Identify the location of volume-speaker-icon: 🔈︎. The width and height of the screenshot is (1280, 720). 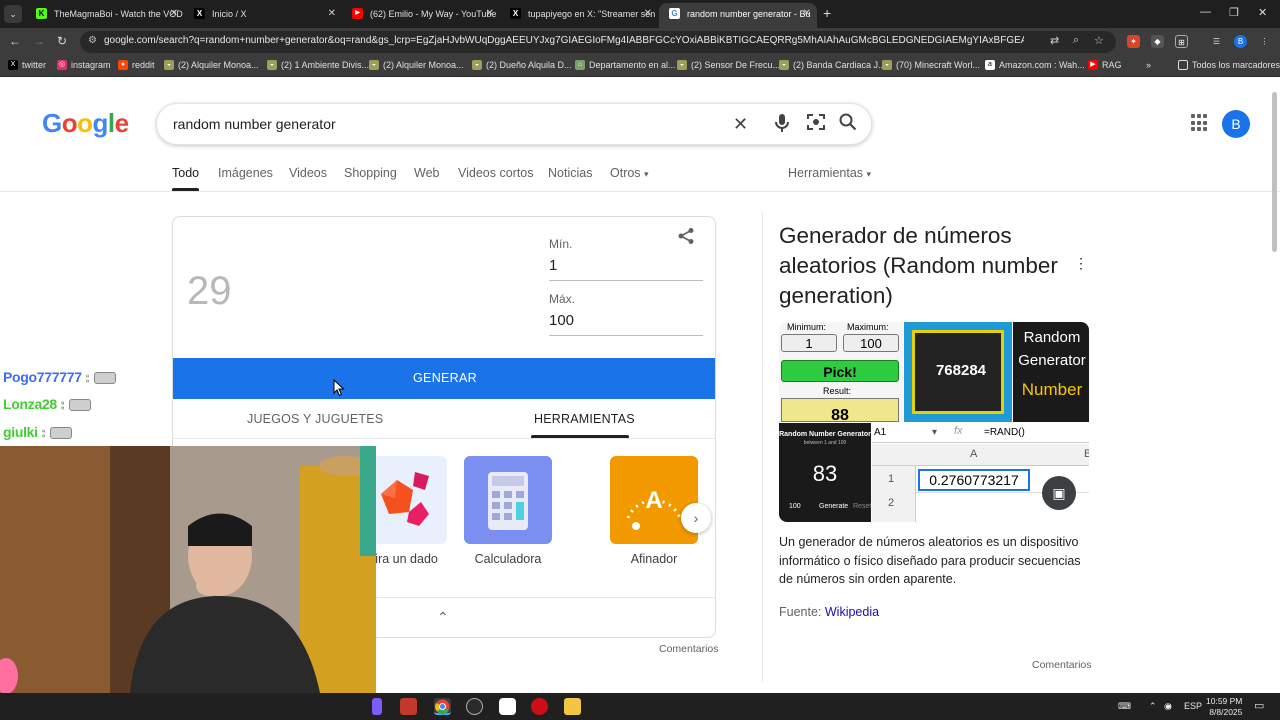
(1170, 706).